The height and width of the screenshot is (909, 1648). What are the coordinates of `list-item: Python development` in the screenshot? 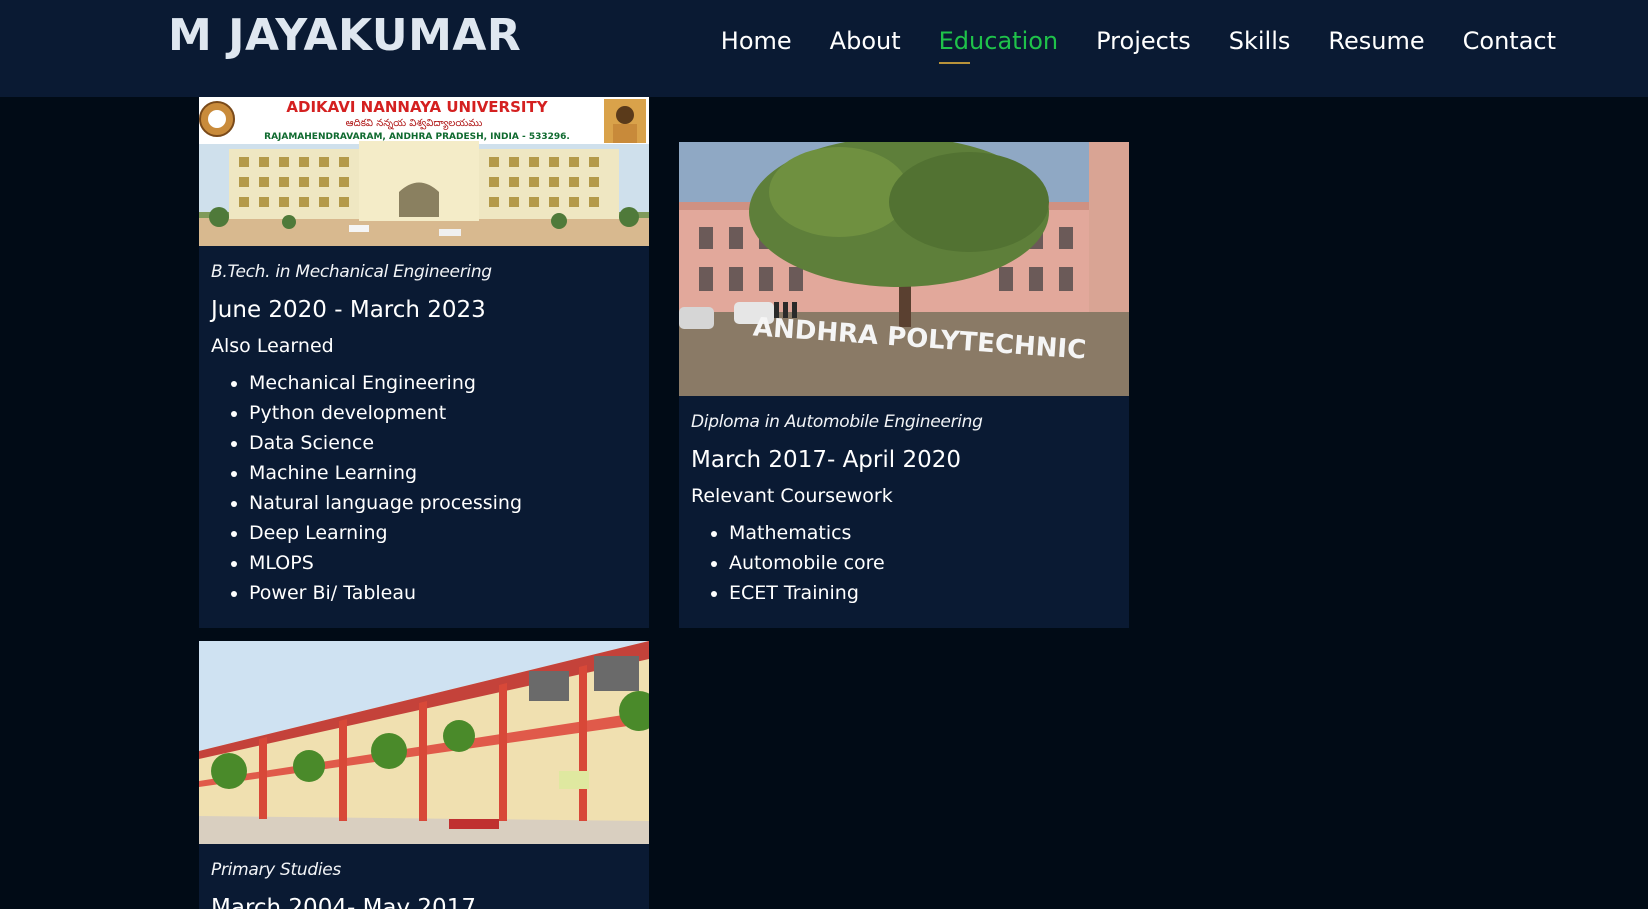 It's located at (443, 413).